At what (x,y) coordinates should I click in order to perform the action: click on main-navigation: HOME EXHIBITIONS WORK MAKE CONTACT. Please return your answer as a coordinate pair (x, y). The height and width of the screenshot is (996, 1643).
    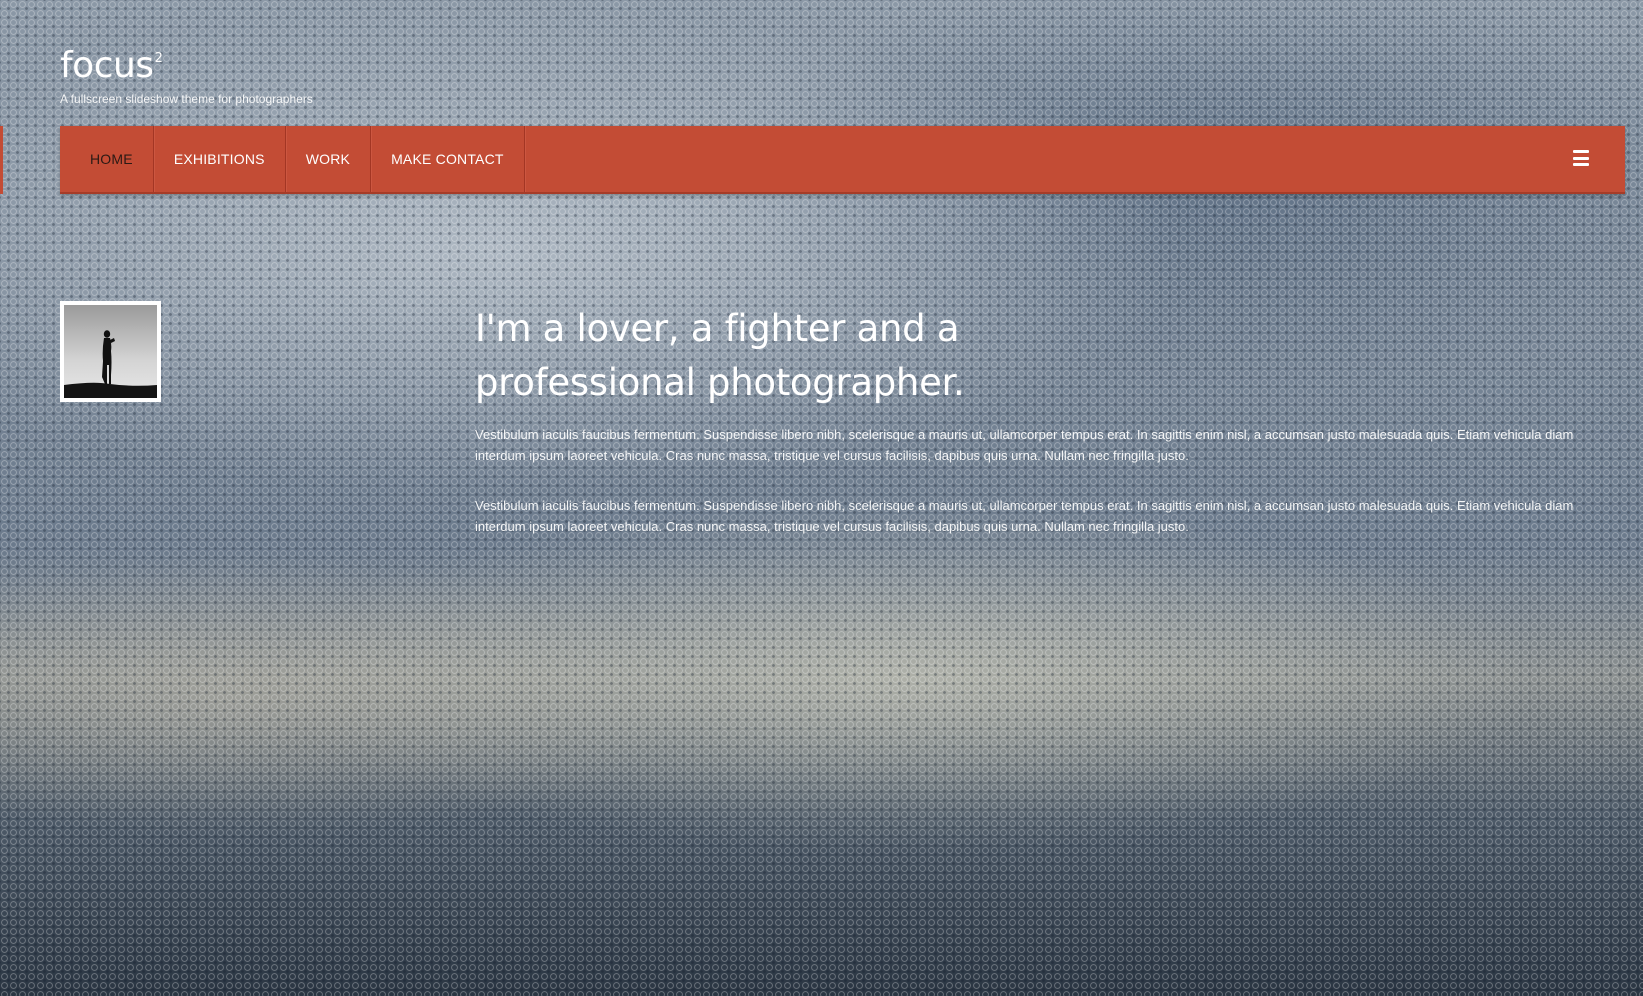
    Looking at the image, I should click on (842, 160).